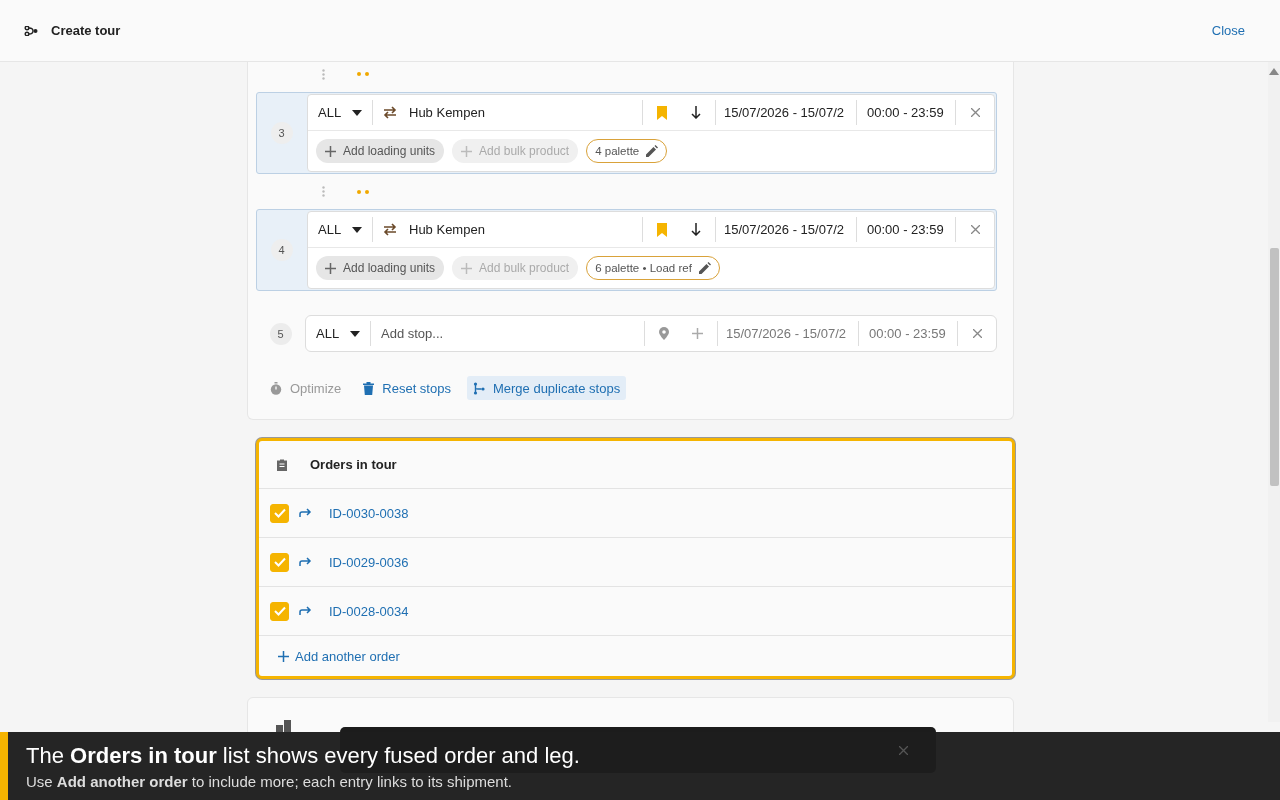 The height and width of the screenshot is (800, 1280). I want to click on caption-title: The Orders in tour list shows every fused order and leg., so click(303, 756).